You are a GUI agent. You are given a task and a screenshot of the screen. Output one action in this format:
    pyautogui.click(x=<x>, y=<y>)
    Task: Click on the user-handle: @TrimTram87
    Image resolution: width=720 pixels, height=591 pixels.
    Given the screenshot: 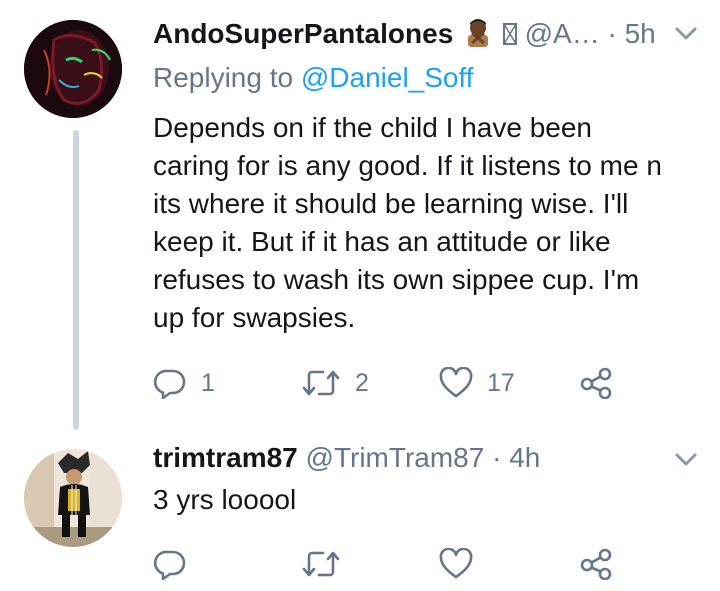 What is the action you would take?
    pyautogui.click(x=395, y=457)
    